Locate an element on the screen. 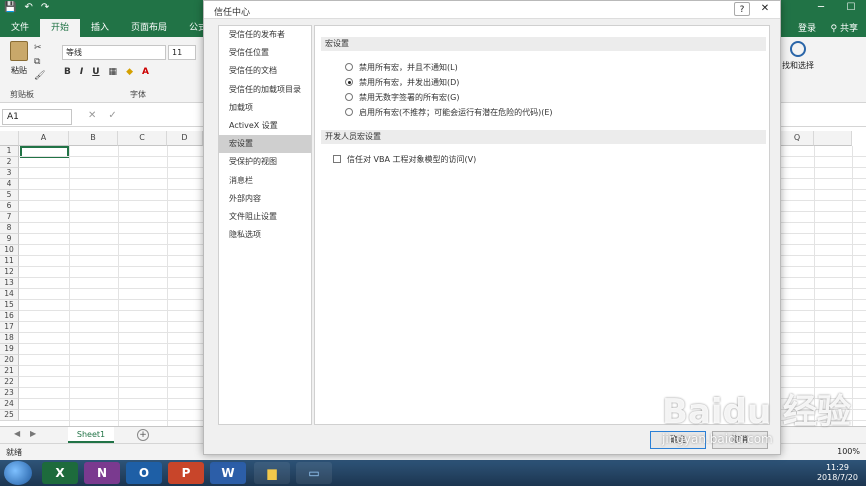 This screenshot has height=486, width=866. taskbar-powerpoint: P is located at coordinates (186, 473).